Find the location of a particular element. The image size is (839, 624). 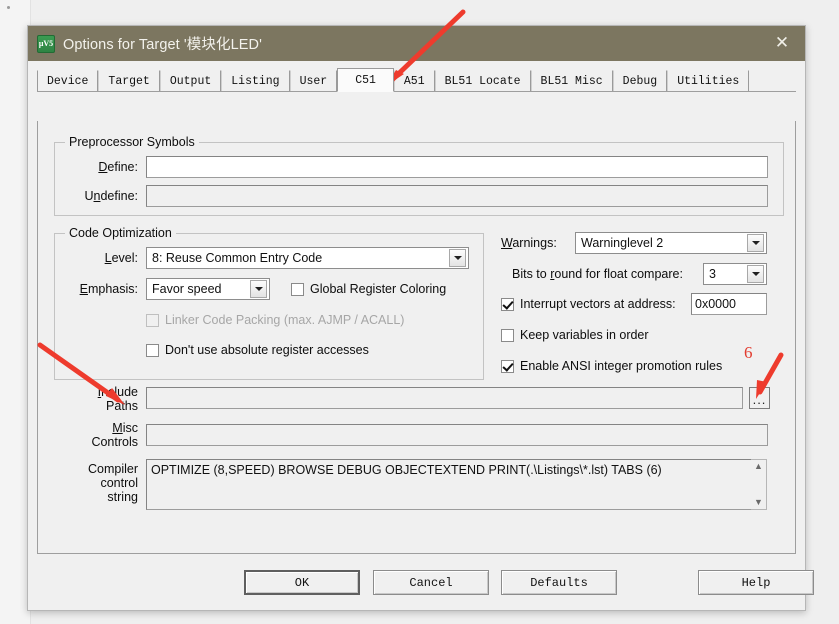

ok-button: OK is located at coordinates (302, 582).